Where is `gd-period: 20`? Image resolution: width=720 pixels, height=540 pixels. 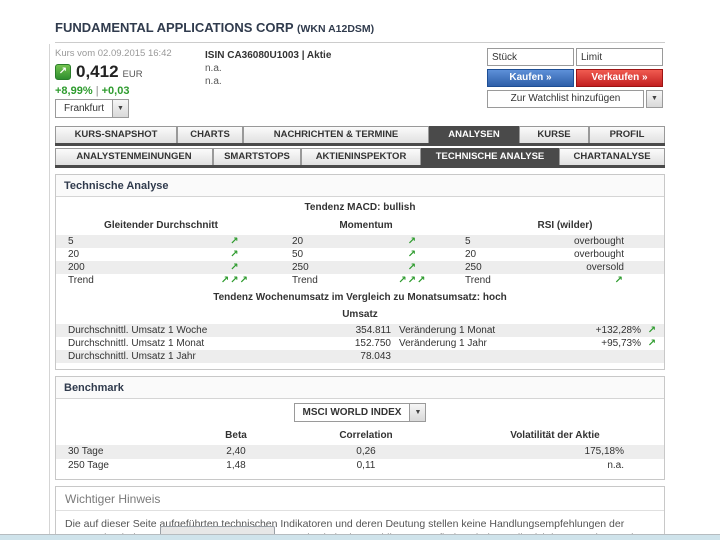 gd-period: 20 is located at coordinates (74, 254).